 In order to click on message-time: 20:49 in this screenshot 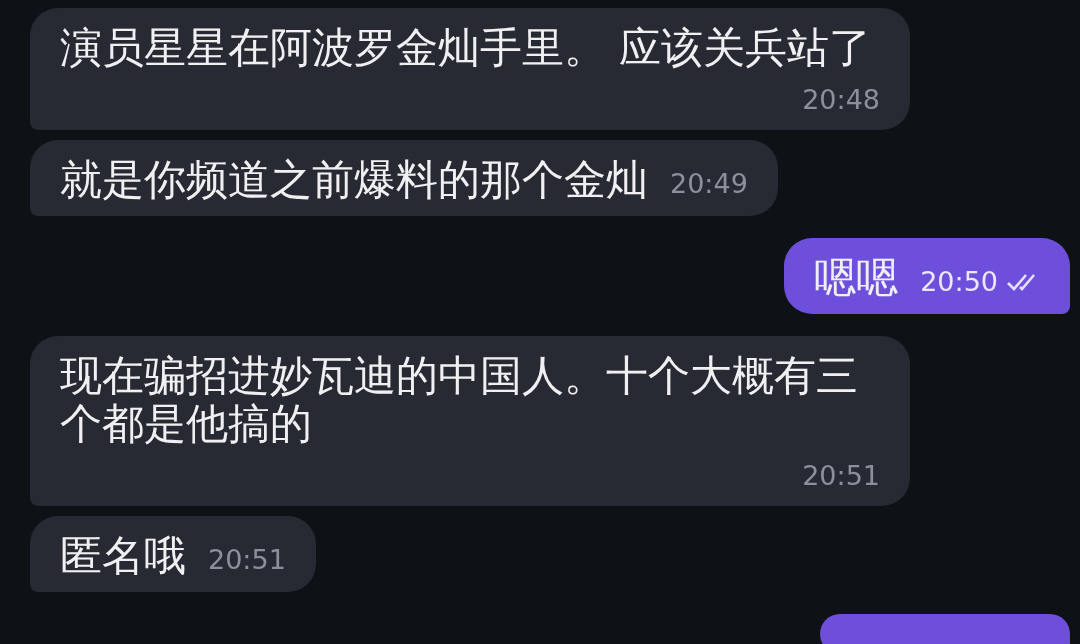, I will do `click(709, 184)`.